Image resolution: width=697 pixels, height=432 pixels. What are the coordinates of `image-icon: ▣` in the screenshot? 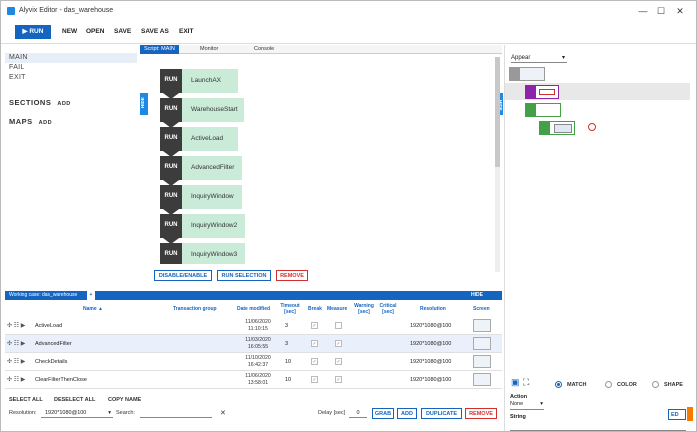 It's located at (515, 382).